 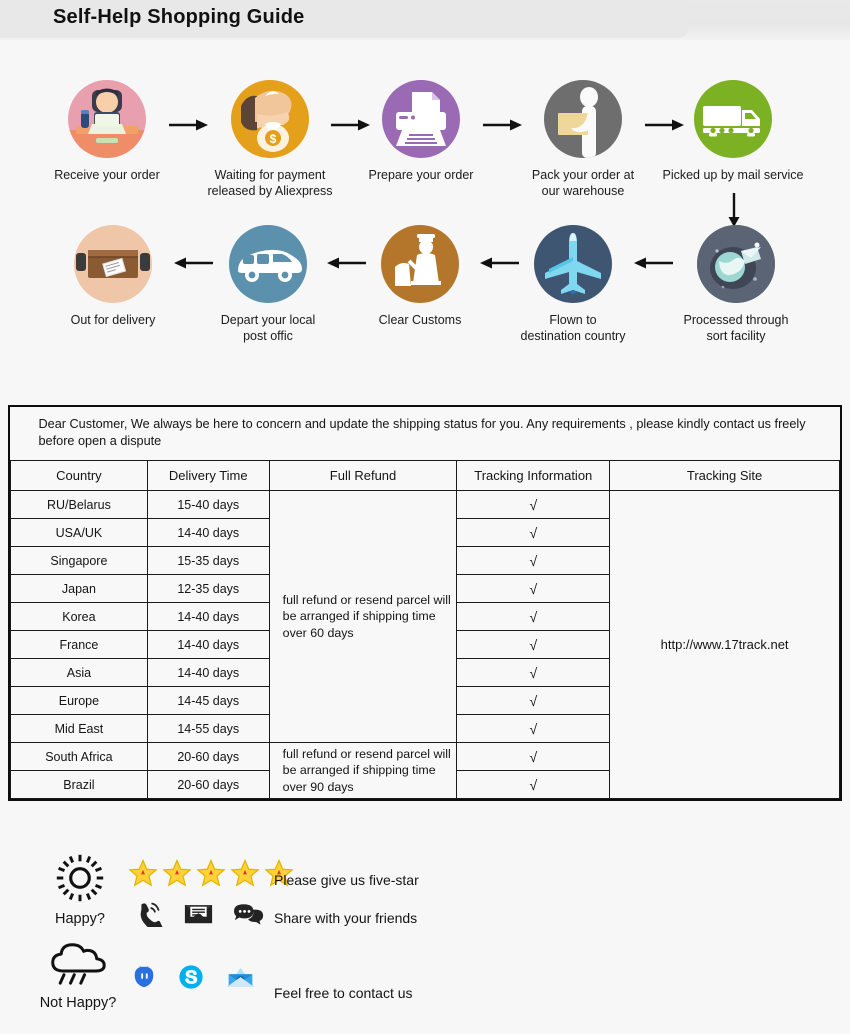 I want to click on contact-icons-row: @, so click(x=193, y=977).